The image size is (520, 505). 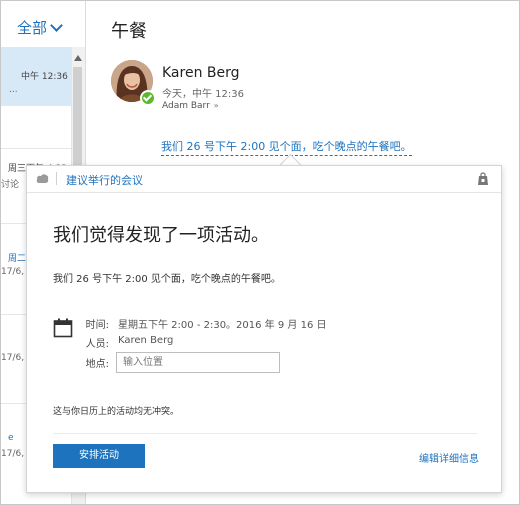 What do you see at coordinates (97, 344) in the screenshot?
I see `people-label: 人员:` at bounding box center [97, 344].